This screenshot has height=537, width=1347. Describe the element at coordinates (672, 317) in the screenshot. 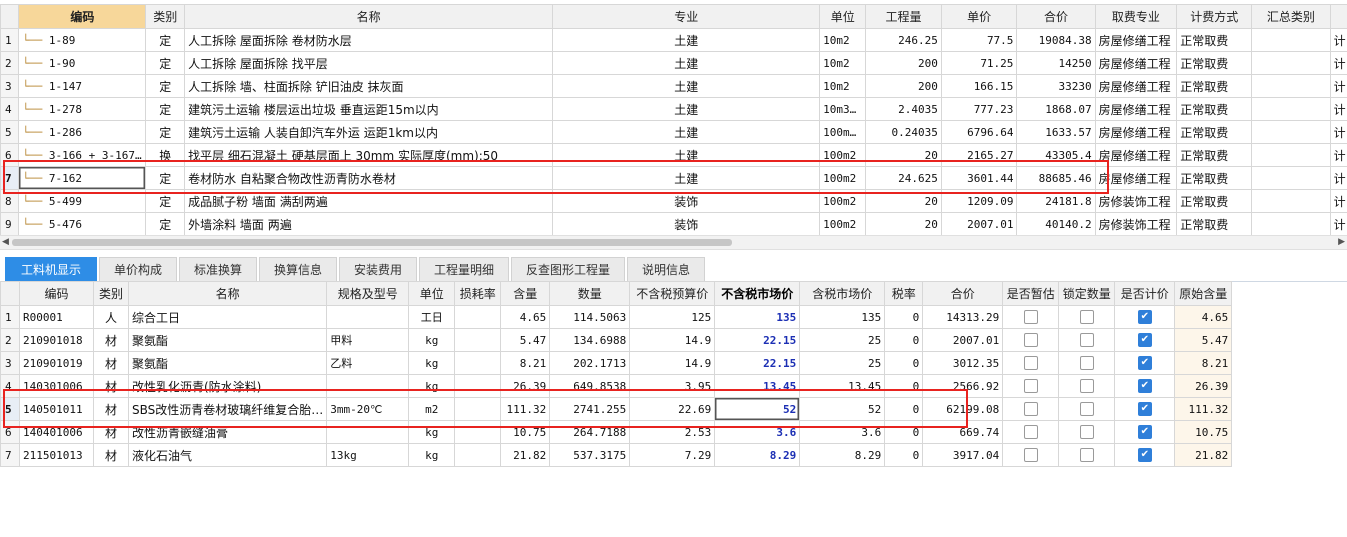

I see `resource-budget-price: 125` at that location.